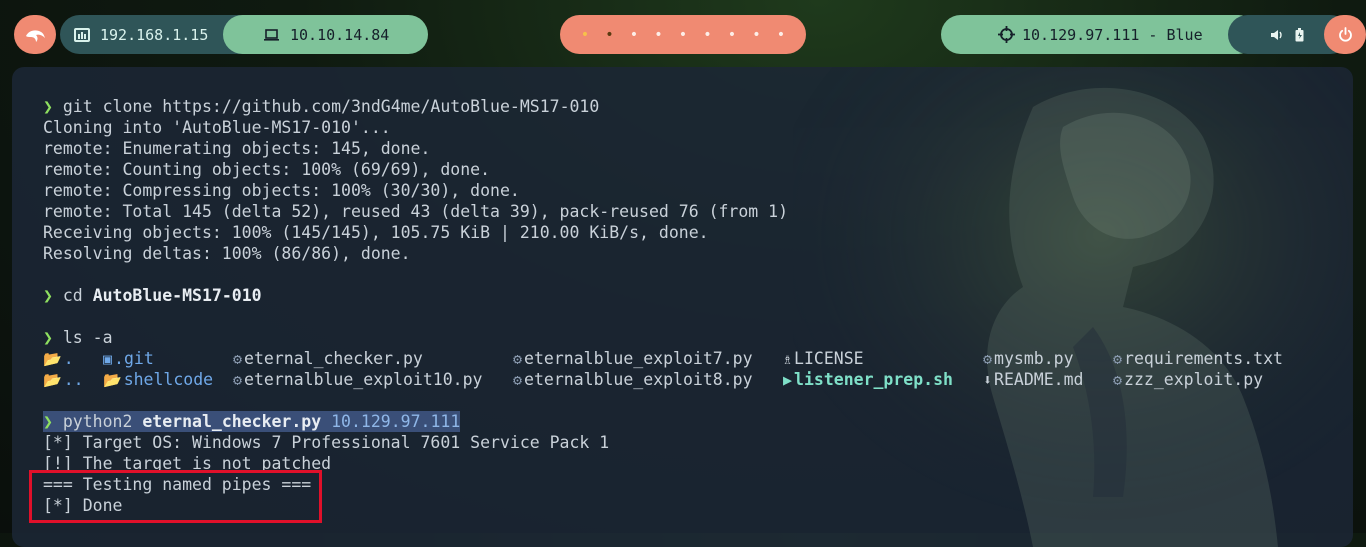 Image resolution: width=1366 pixels, height=547 pixels. I want to click on command-text: ls -a, so click(87, 337).